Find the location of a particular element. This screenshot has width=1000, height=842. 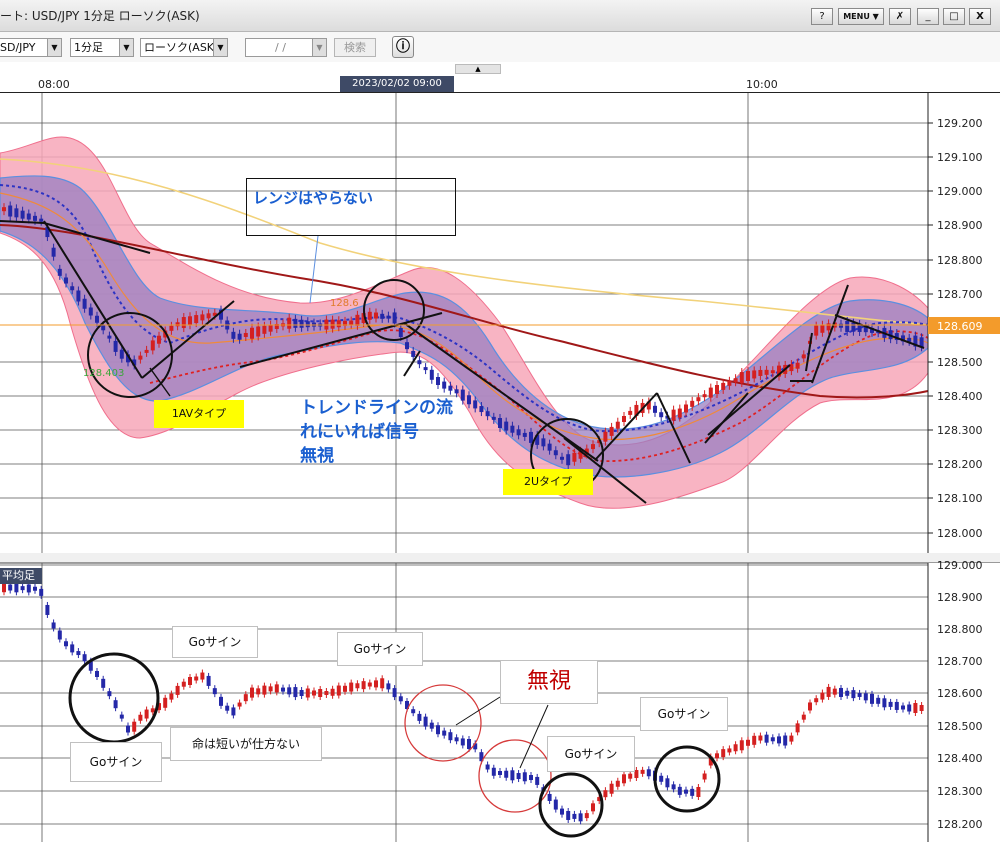

help-button: ? is located at coordinates (822, 16).